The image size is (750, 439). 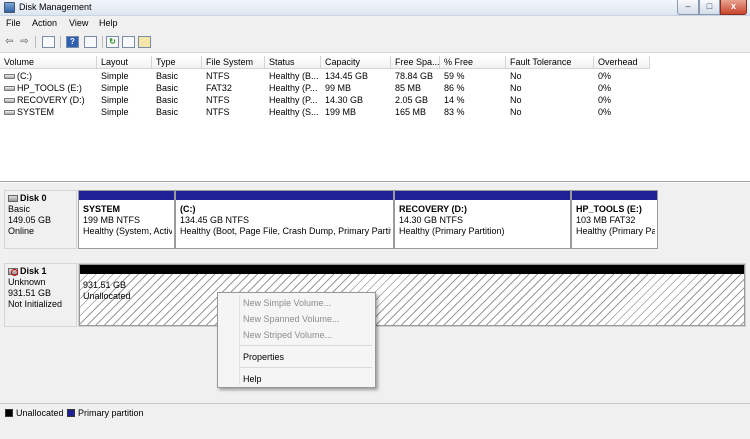 What do you see at coordinates (188, 209) in the screenshot?
I see `partition-name: (C:)` at bounding box center [188, 209].